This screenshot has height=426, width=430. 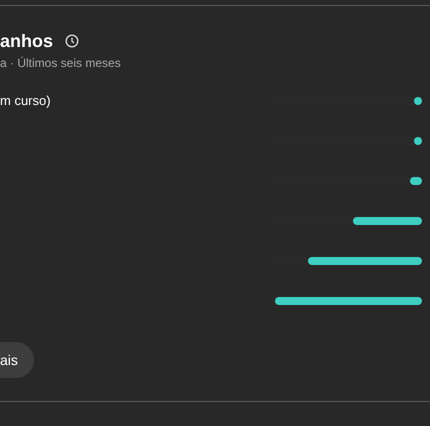 What do you see at coordinates (72, 41) in the screenshot?
I see `clock-icon` at bounding box center [72, 41].